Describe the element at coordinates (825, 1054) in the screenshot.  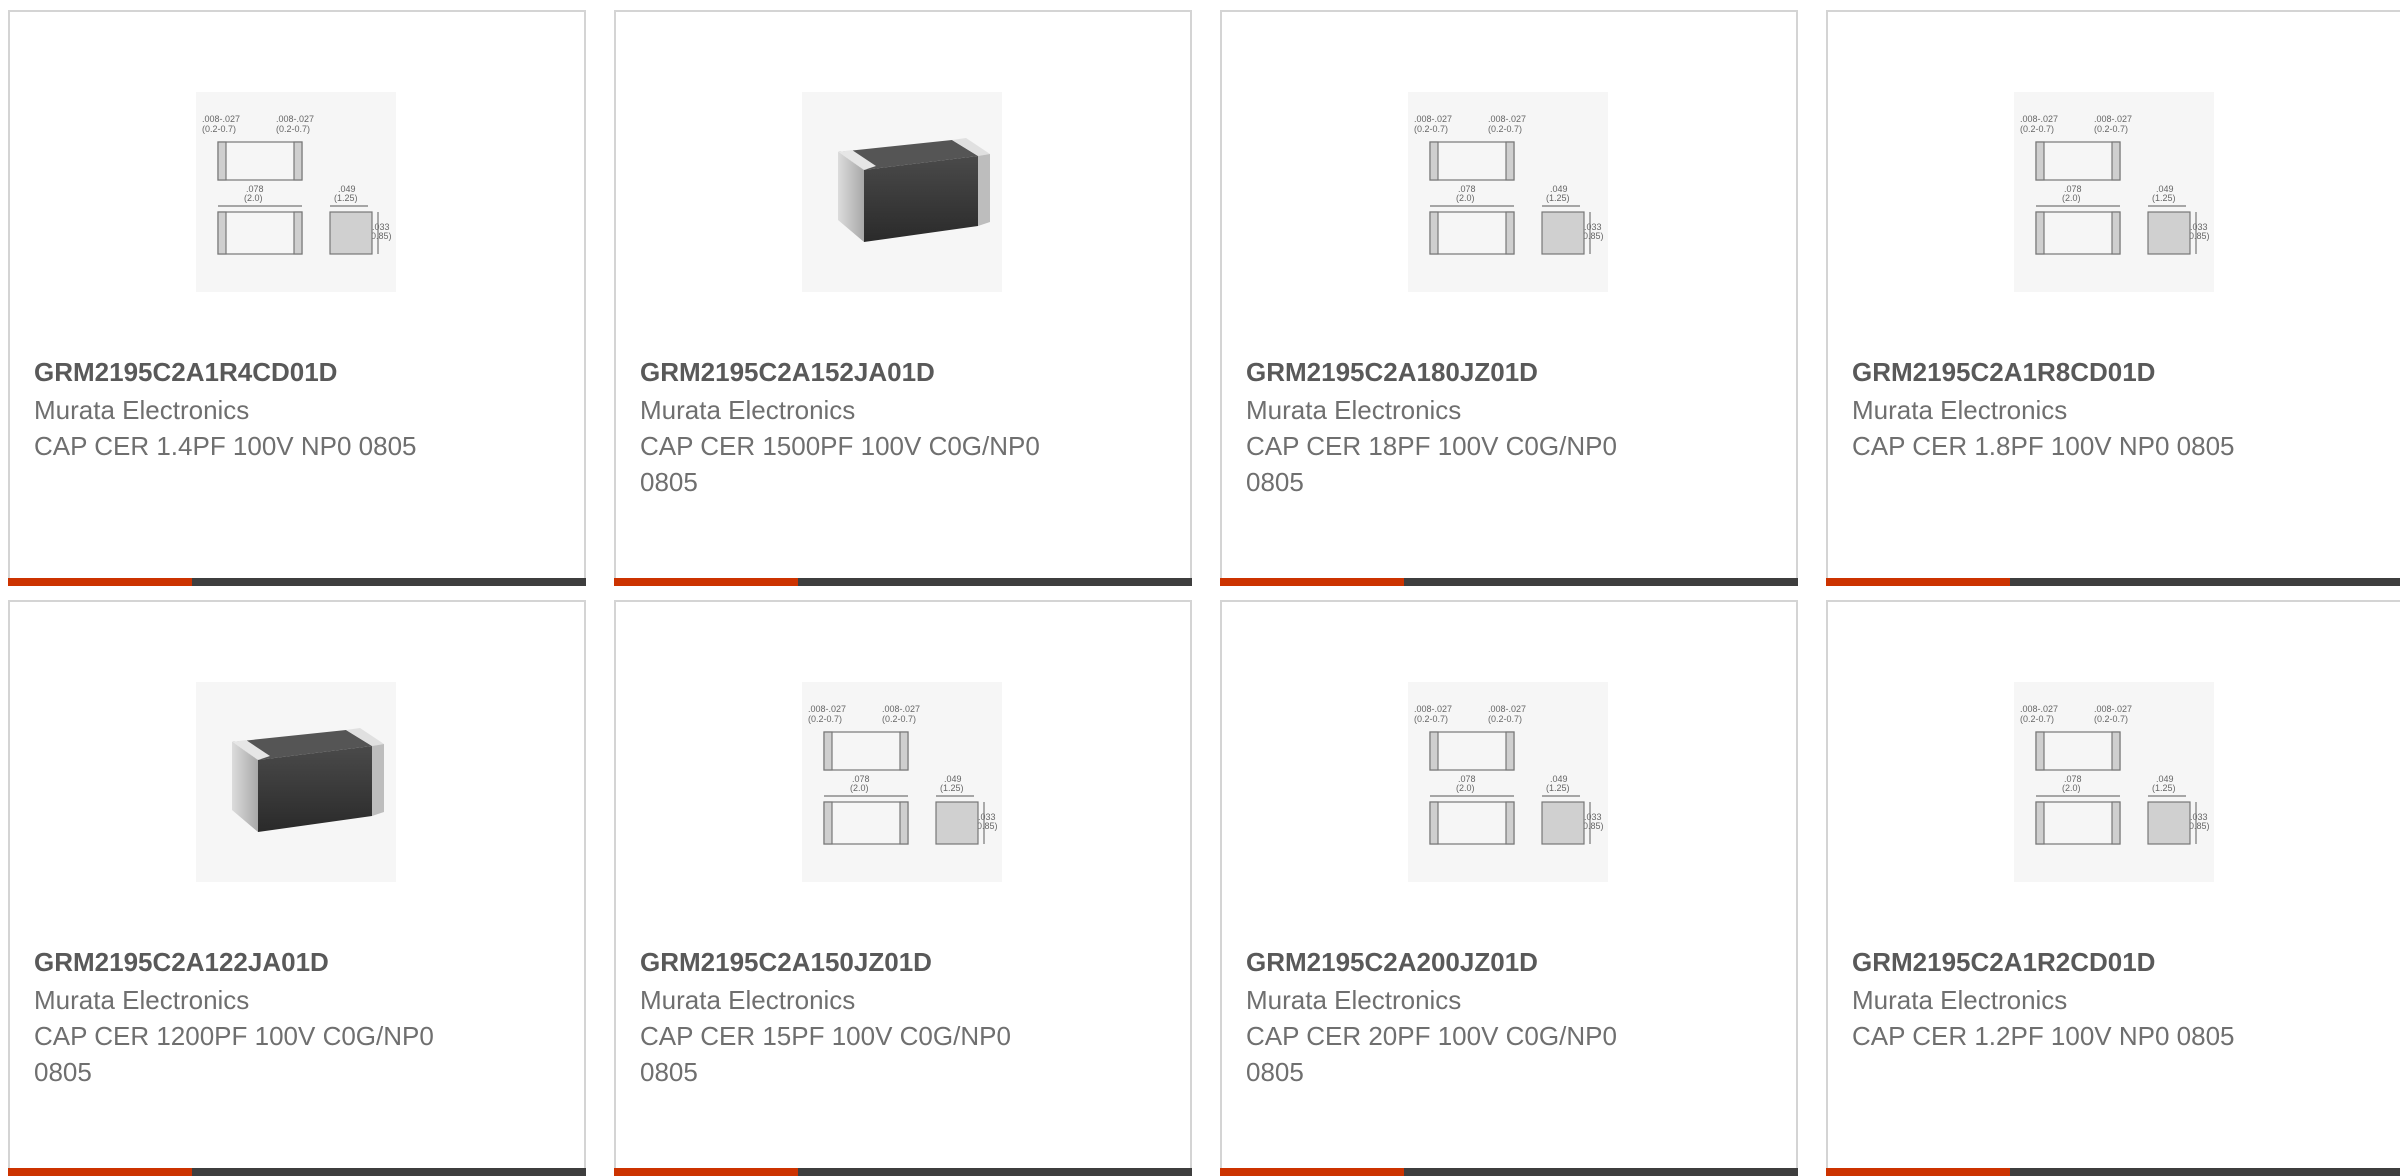
I see `product-description: CAP CER 15PF 100V C0G/NP0 0805` at that location.